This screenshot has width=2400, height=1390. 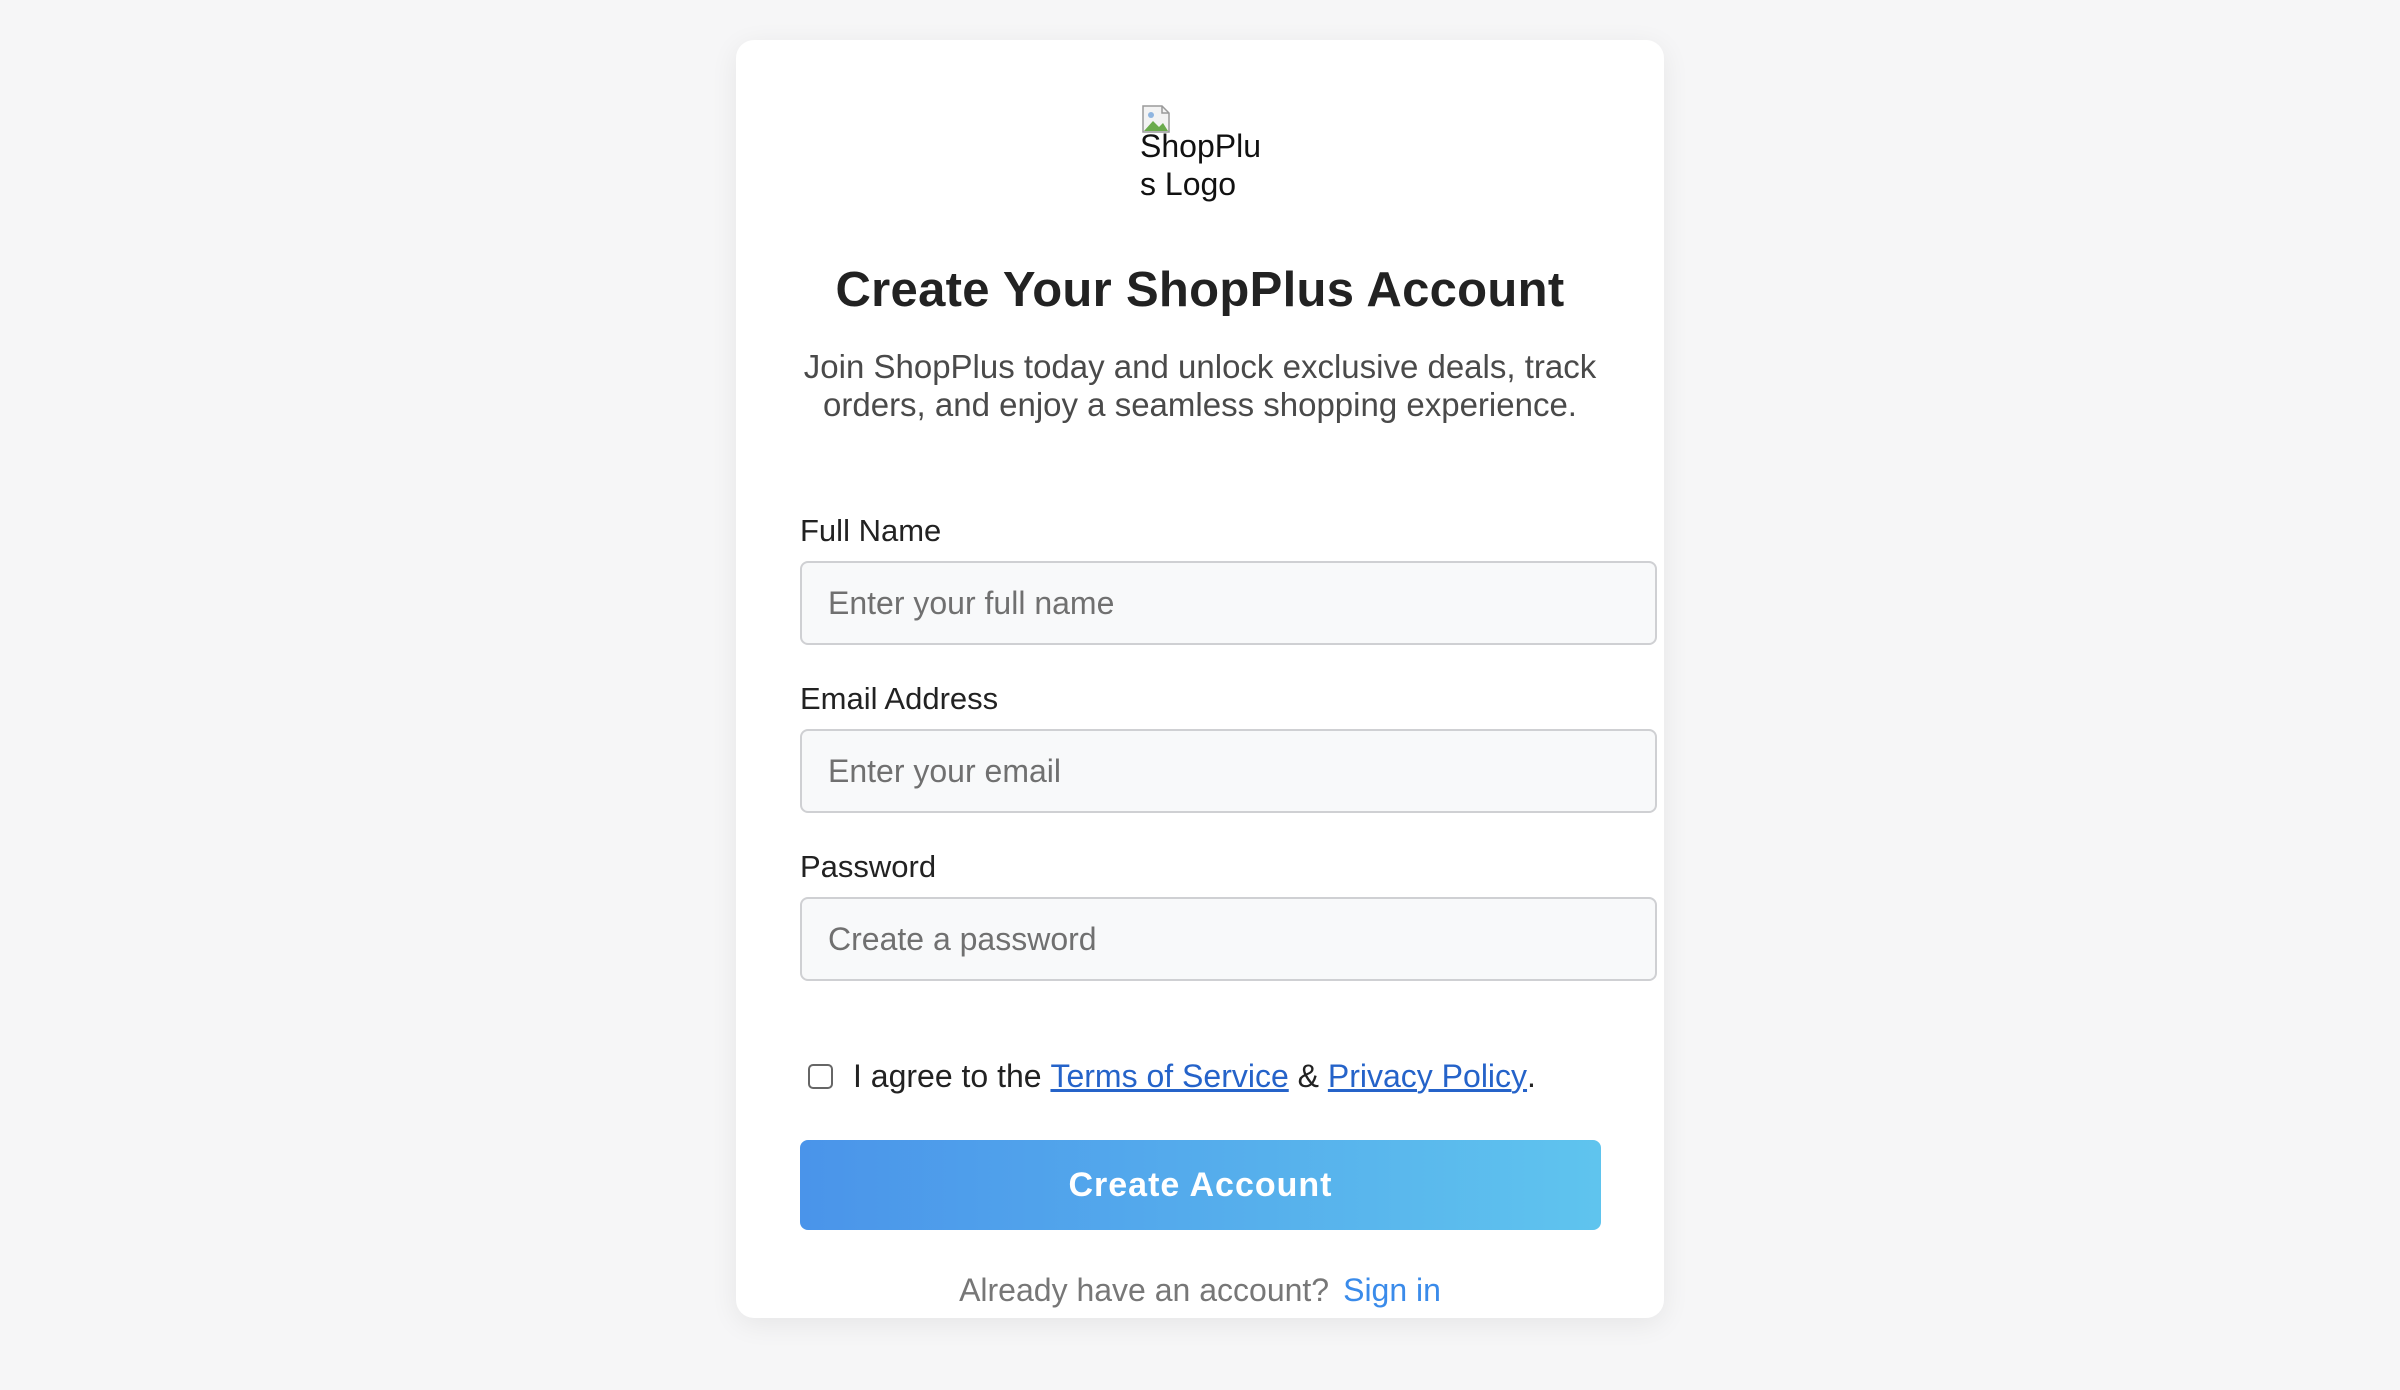 What do you see at coordinates (1228, 939) in the screenshot?
I see `password-input` at bounding box center [1228, 939].